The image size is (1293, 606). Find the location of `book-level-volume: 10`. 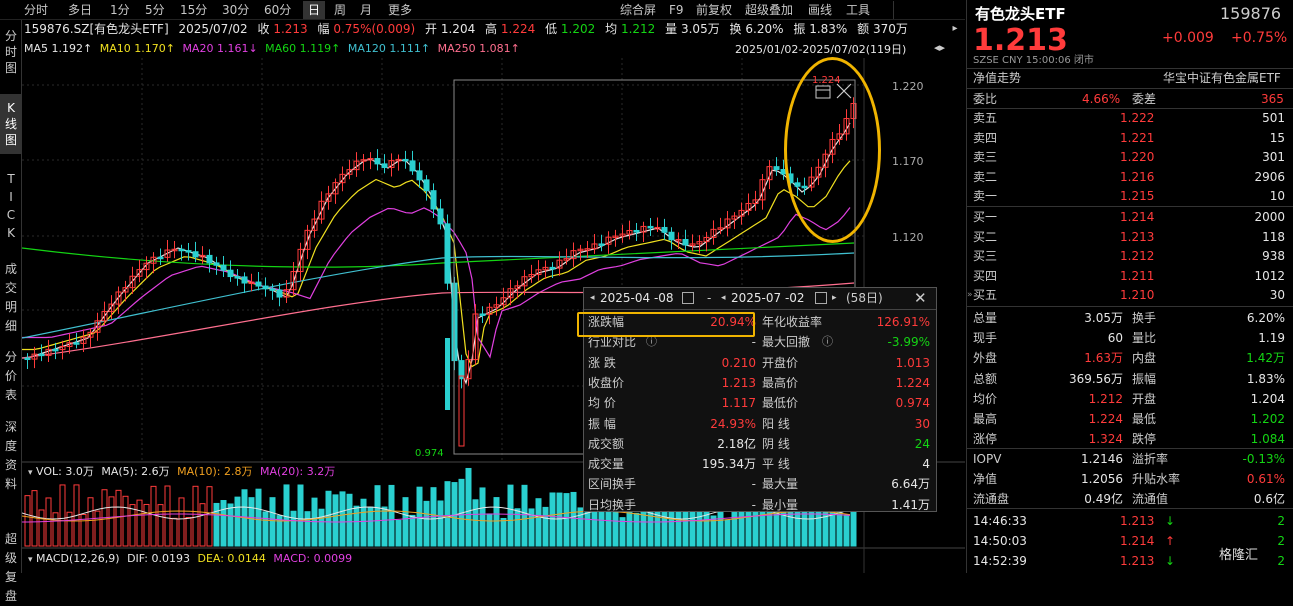

book-level-volume: 10 is located at coordinates (1277, 196).